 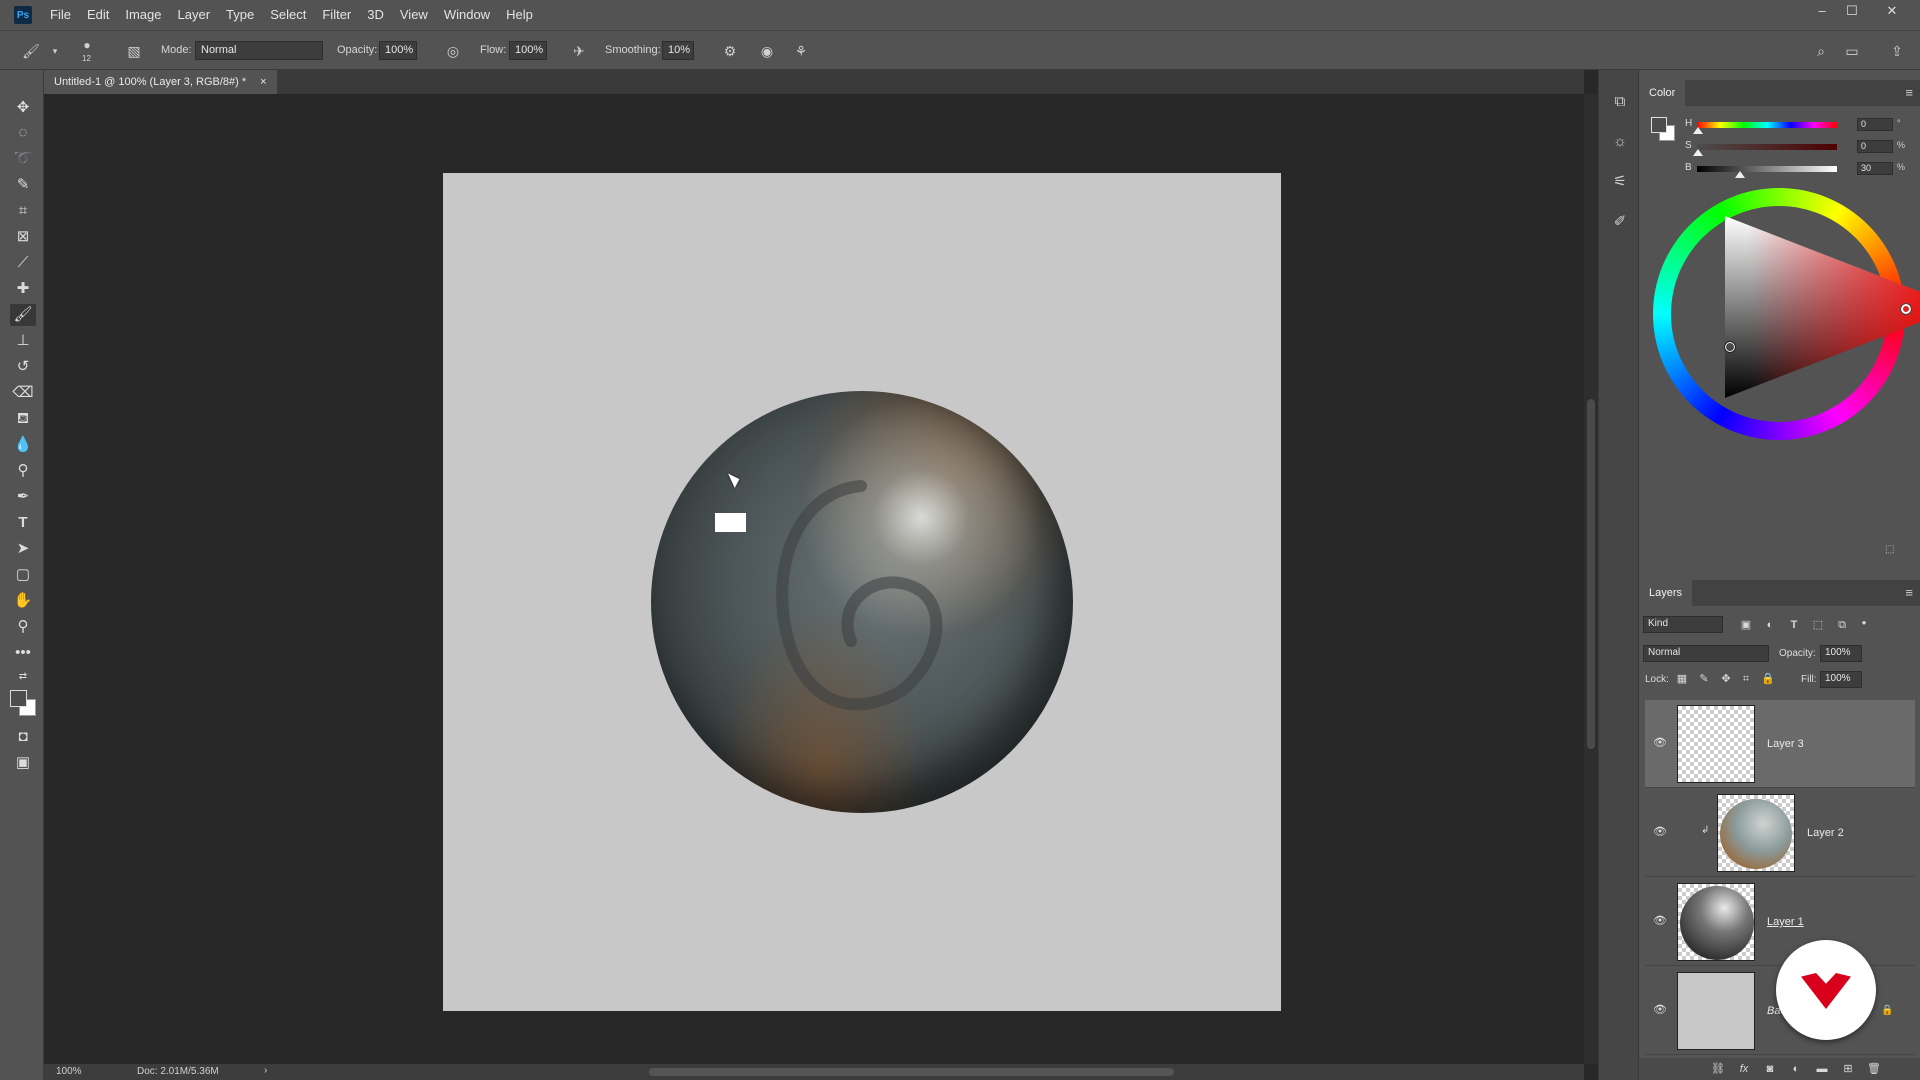 I want to click on pen-tool-icon: ✒, so click(x=23, y=497).